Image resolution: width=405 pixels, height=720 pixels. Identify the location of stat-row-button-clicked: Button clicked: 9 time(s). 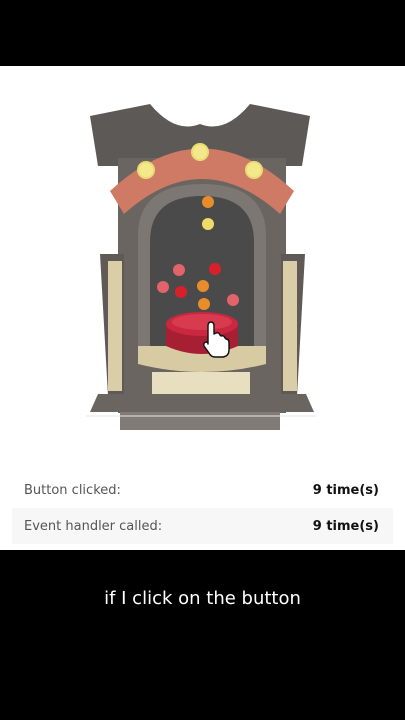
(202, 490).